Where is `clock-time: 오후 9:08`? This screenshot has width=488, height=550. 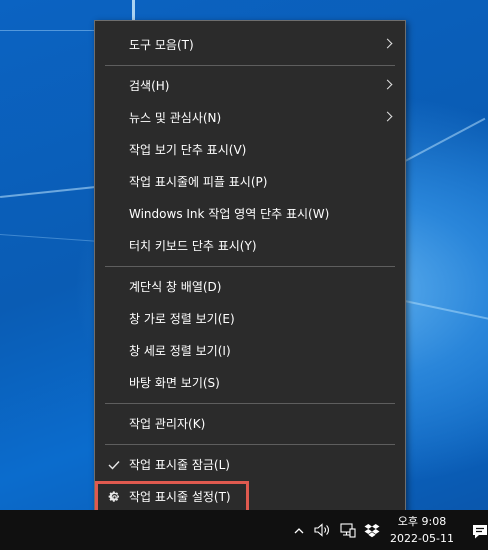 clock-time: 오후 9:08 is located at coordinates (422, 521).